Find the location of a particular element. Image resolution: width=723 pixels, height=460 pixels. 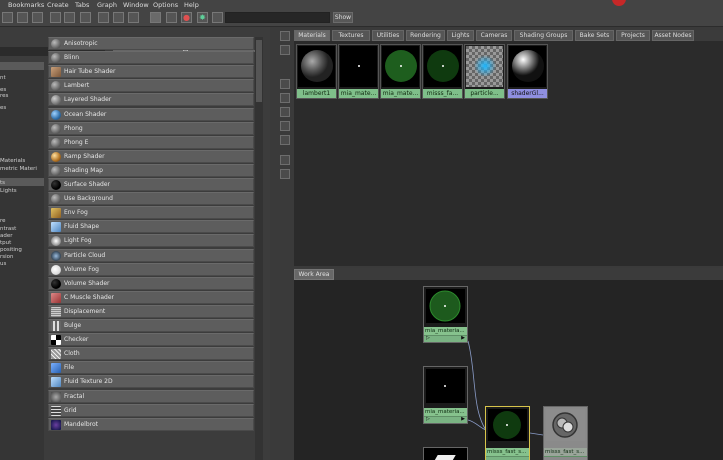

shader-list-item: Use Background is located at coordinates (151, 199).